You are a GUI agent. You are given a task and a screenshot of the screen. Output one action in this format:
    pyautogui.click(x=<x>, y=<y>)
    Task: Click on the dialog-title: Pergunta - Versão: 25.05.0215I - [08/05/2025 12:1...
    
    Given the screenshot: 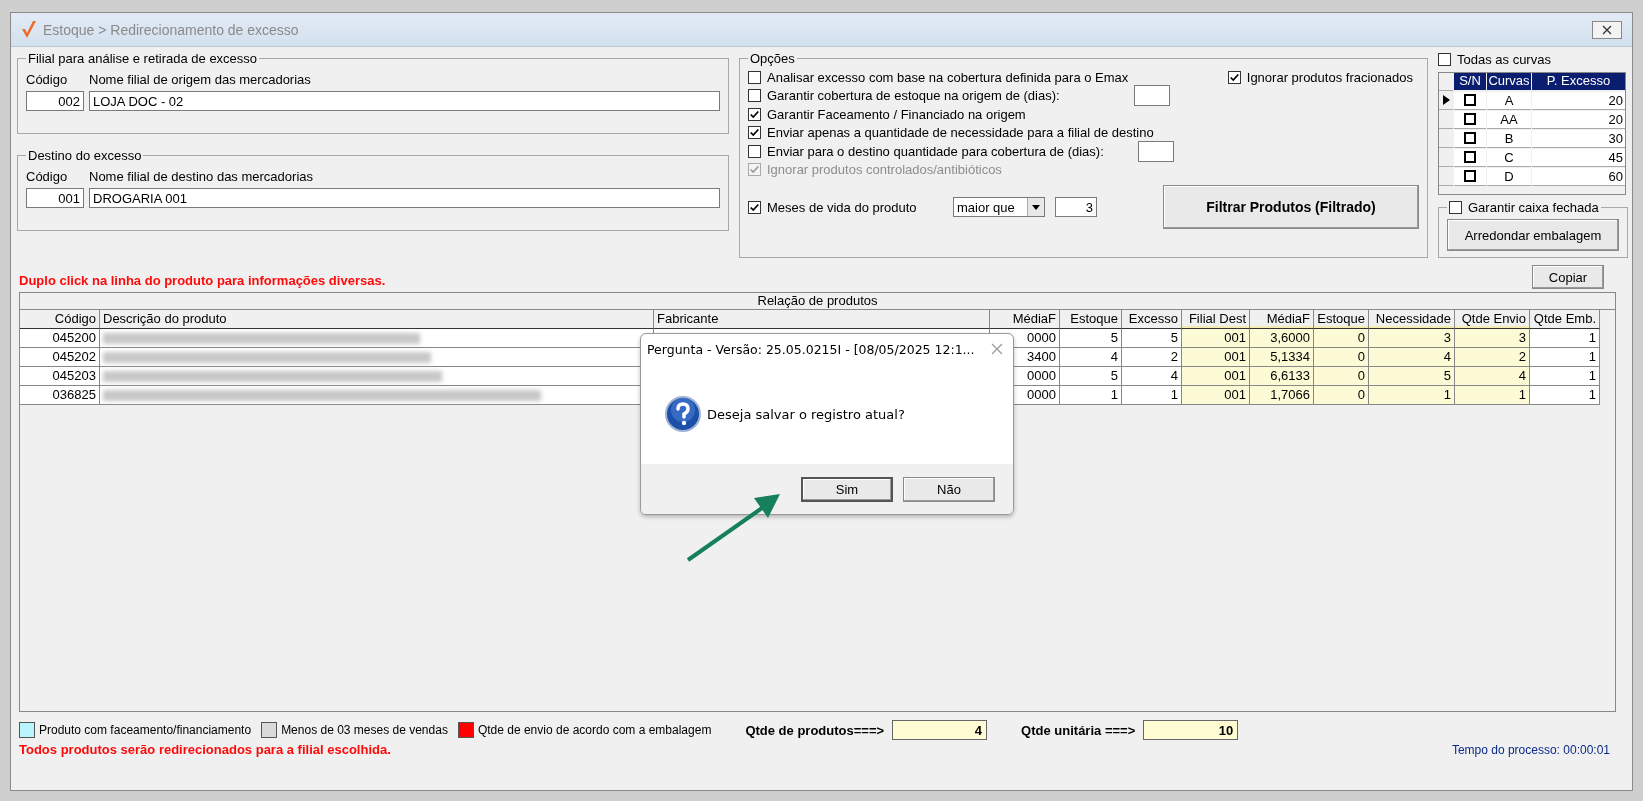 What is the action you would take?
    pyautogui.click(x=811, y=349)
    